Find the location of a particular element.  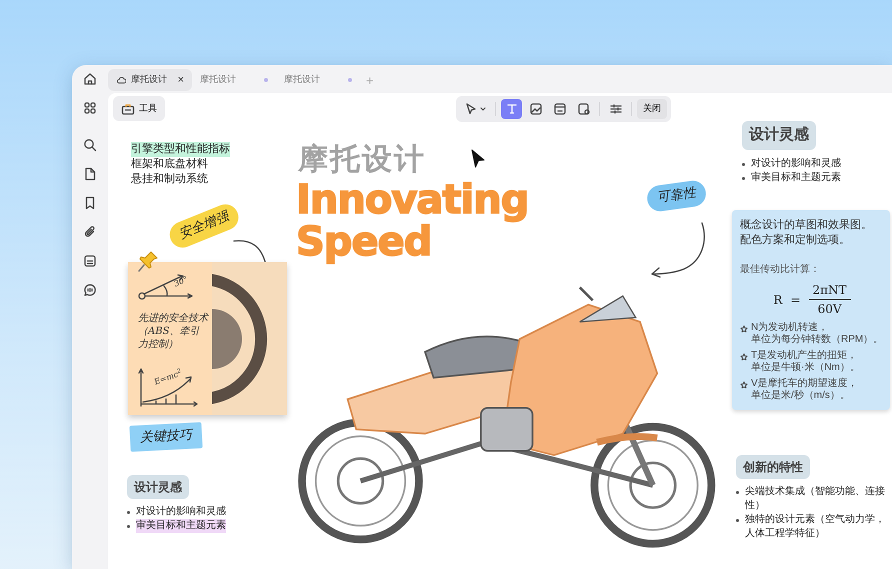

graph-sketch is located at coordinates (168, 387).